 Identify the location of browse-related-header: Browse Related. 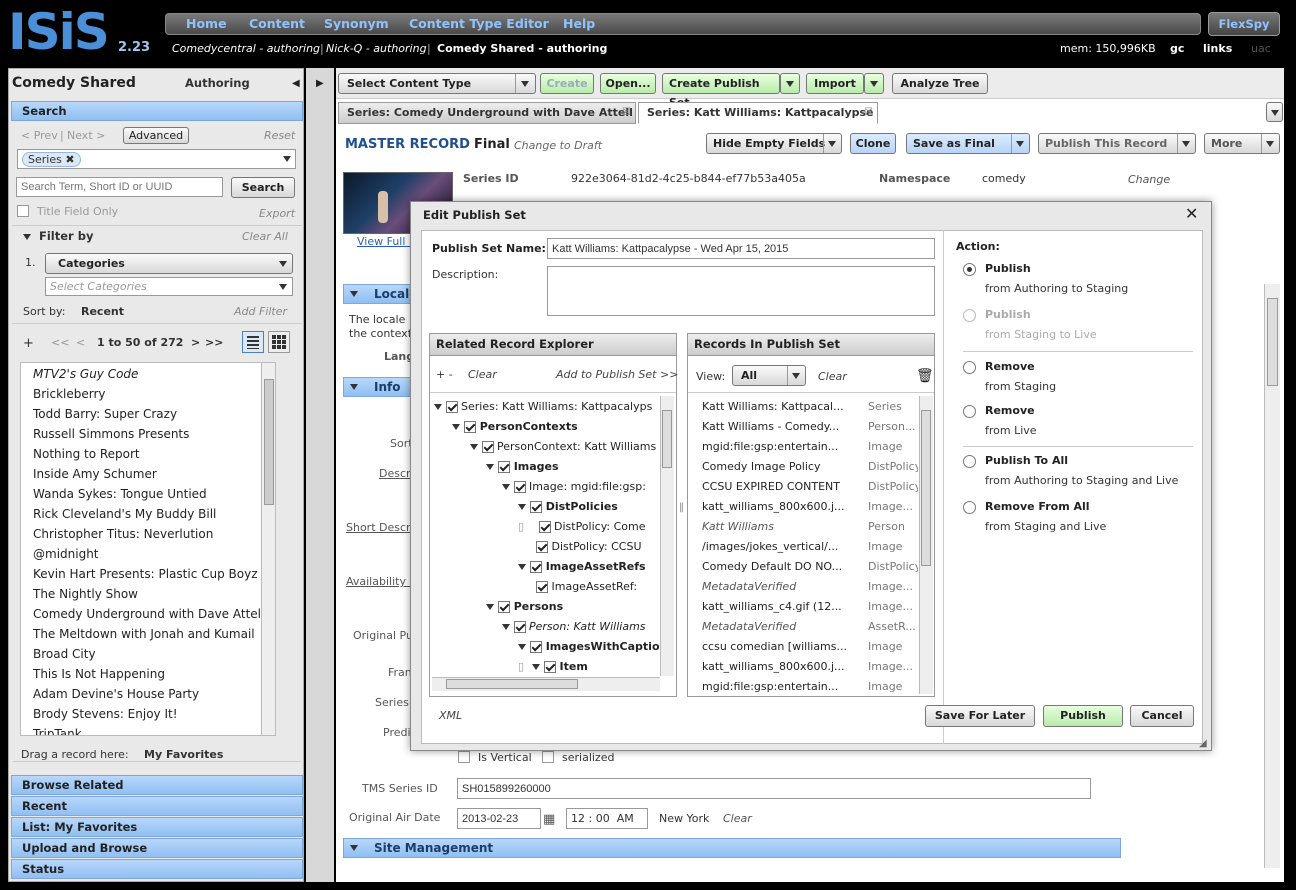
(157, 785).